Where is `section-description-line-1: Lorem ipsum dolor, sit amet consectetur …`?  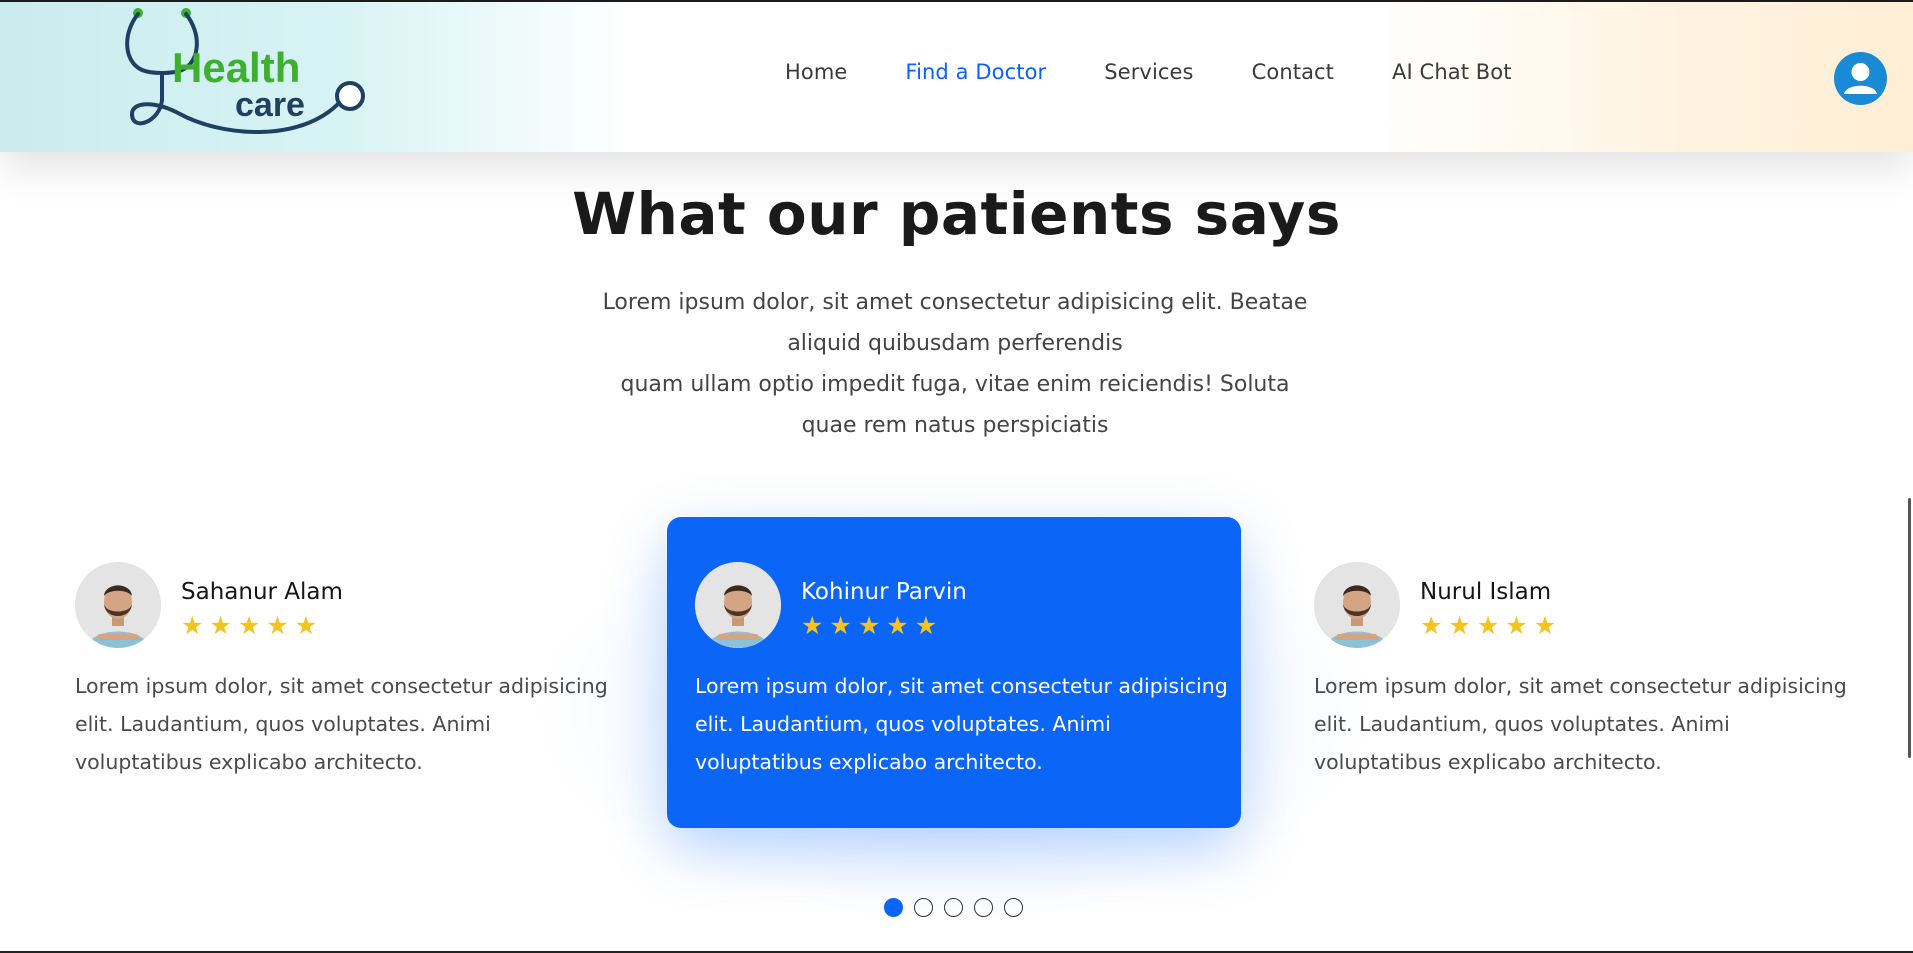
section-description-line-1: Lorem ipsum dolor, sit amet consectetur … is located at coordinates (955, 323).